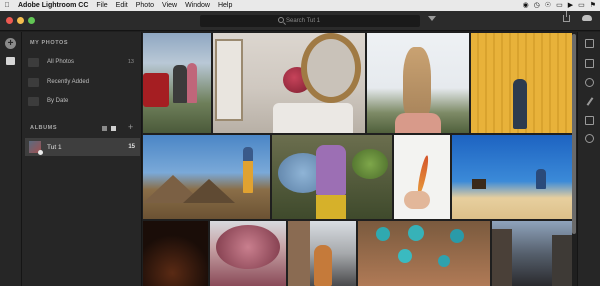 This screenshot has width=600, height=286. I want to click on minimize-button, so click(20, 20).